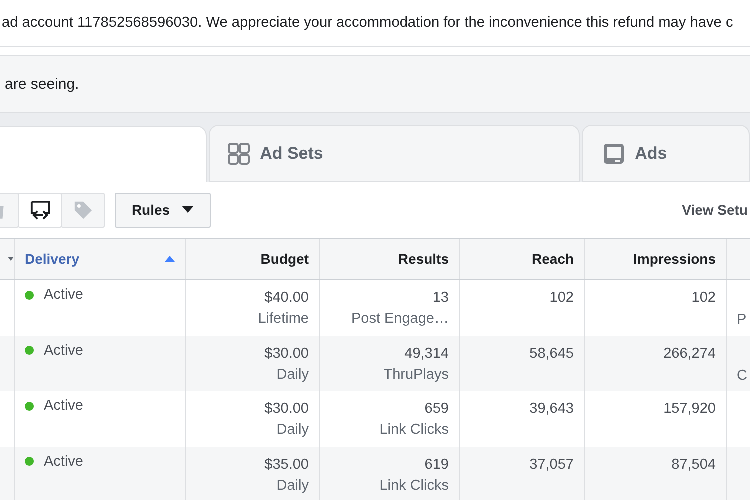 The width and height of the screenshot is (750, 500). What do you see at coordinates (656, 259) in the screenshot?
I see `column-header: Impressions` at bounding box center [656, 259].